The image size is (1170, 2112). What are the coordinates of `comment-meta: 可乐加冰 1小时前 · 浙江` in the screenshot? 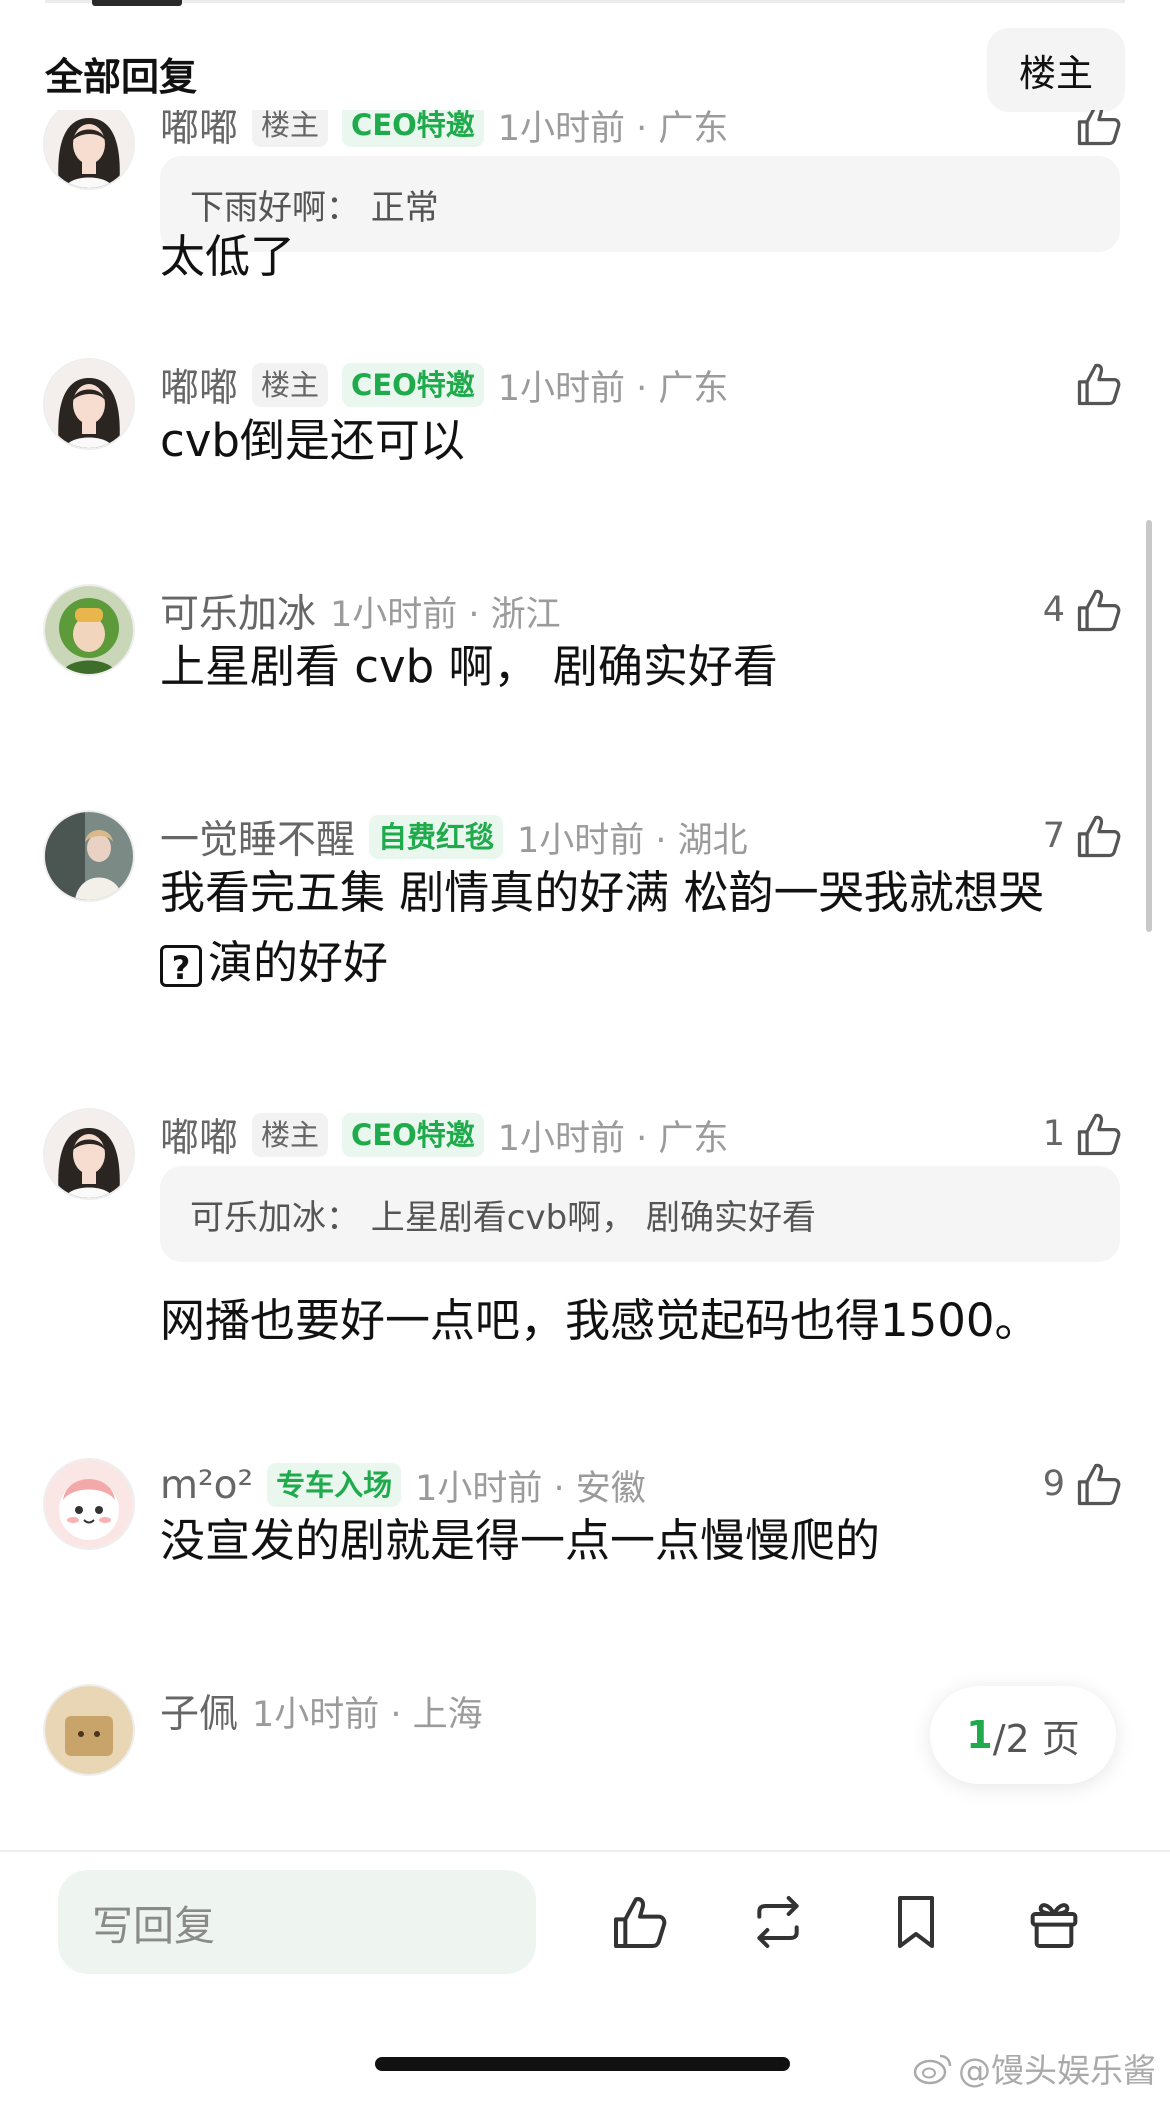 It's located at (360, 611).